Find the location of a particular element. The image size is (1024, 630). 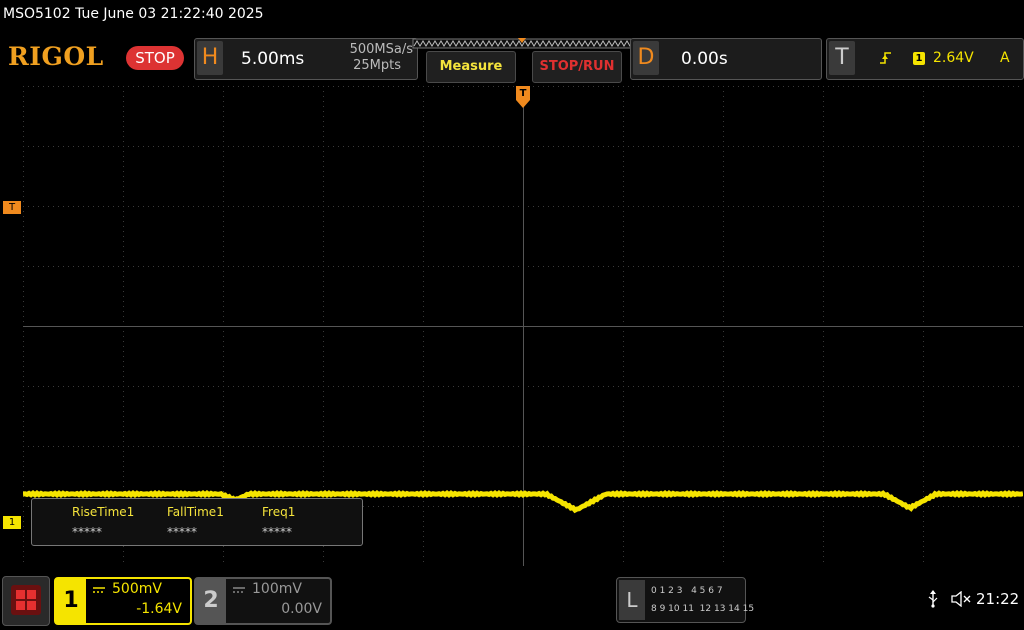

timebase-value: 5.00ms is located at coordinates (273, 59).